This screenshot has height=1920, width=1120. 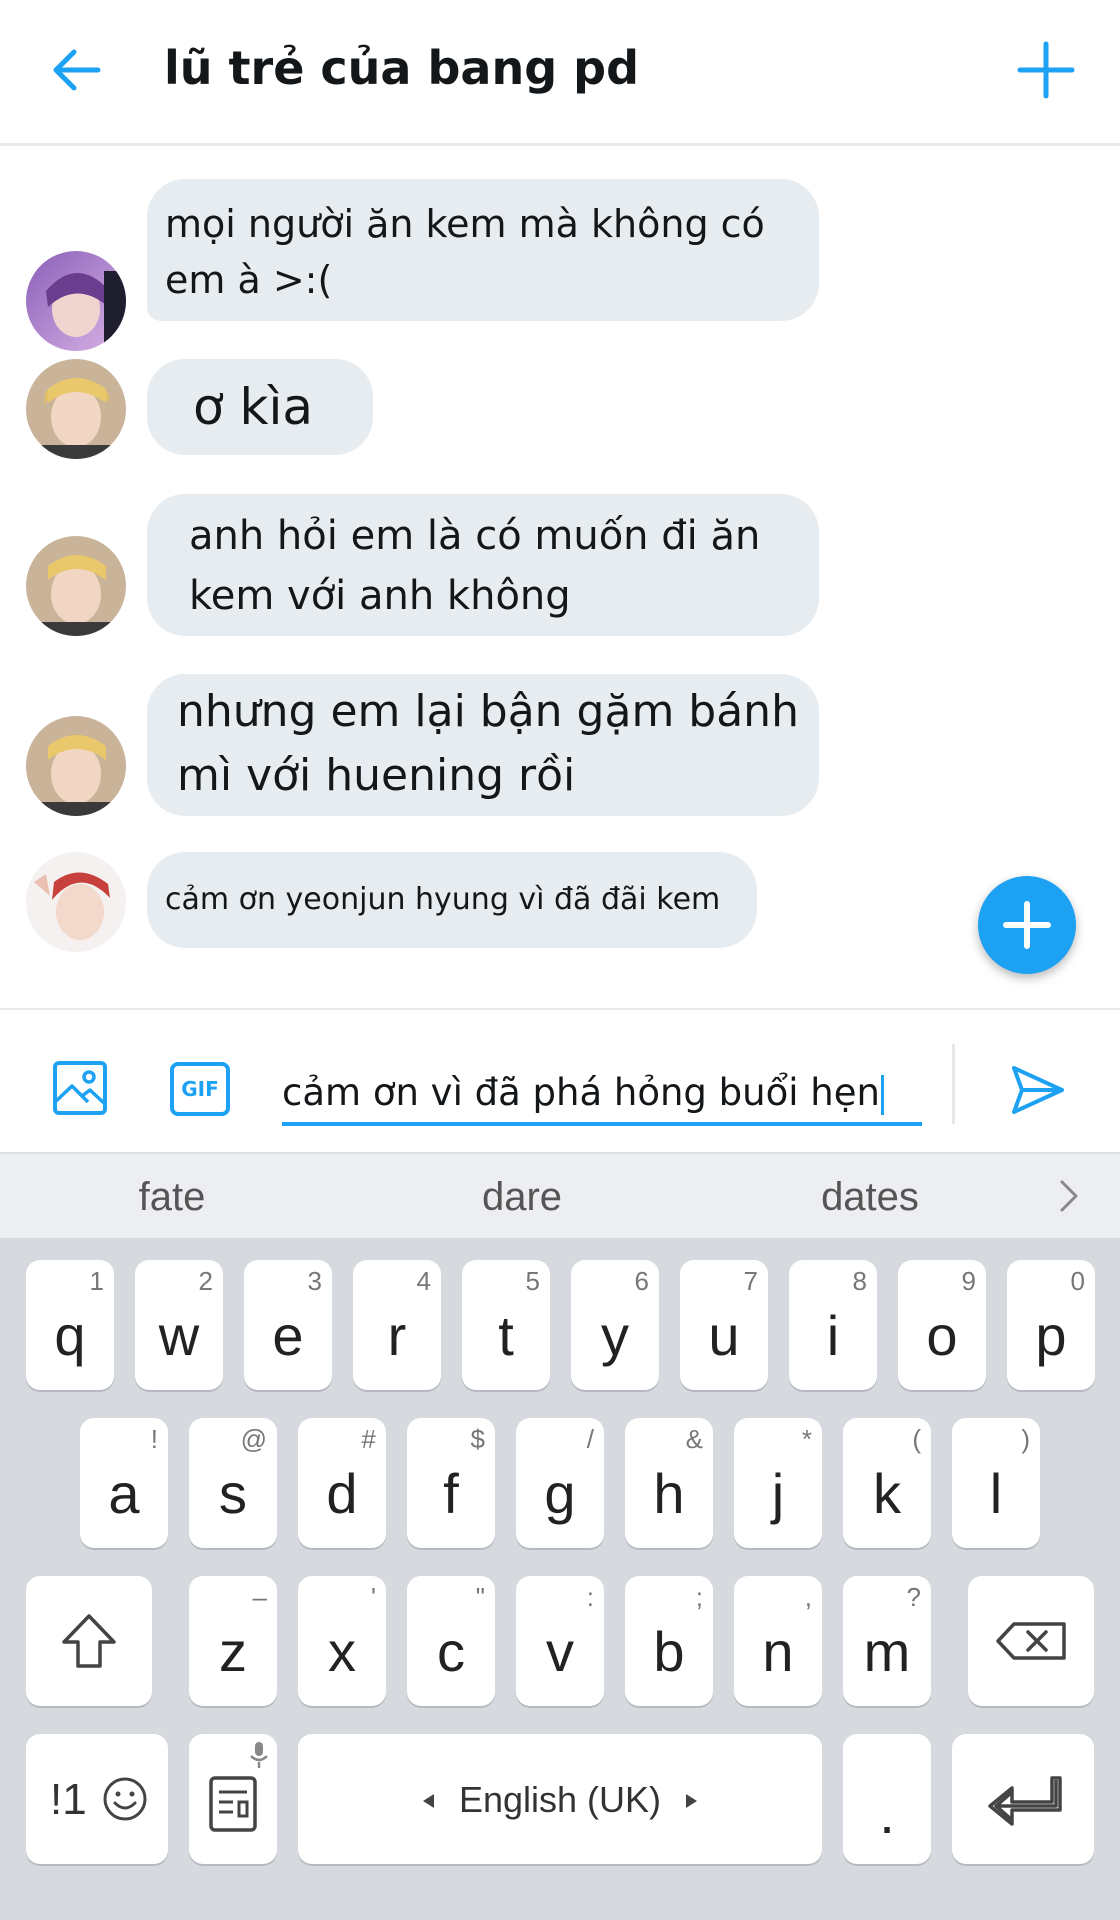 What do you see at coordinates (253, 407) in the screenshot?
I see `message-text-line: ơ kìa` at bounding box center [253, 407].